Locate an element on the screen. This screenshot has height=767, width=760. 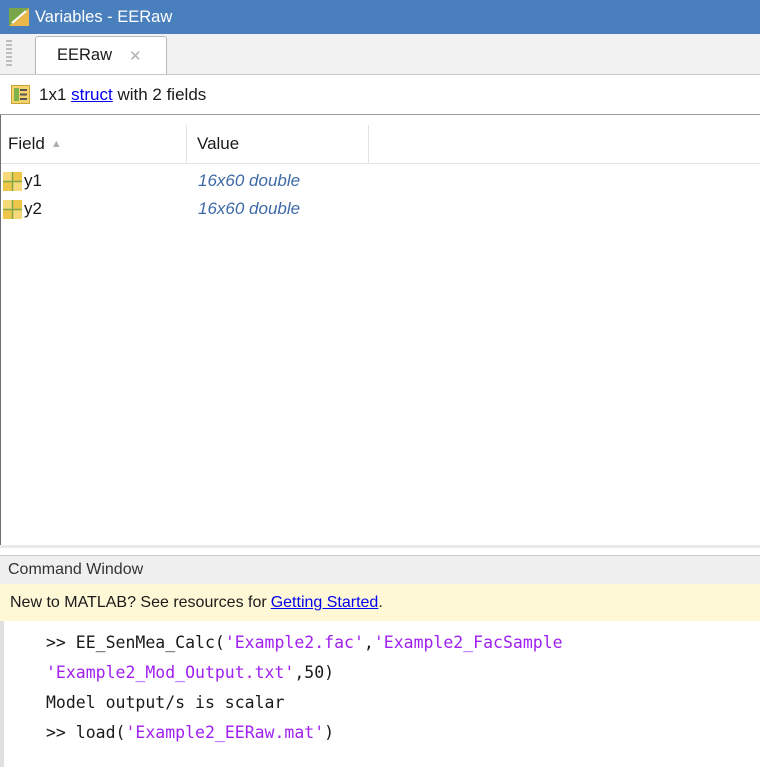
command-line: Model output/s is scalar is located at coordinates (165, 703).